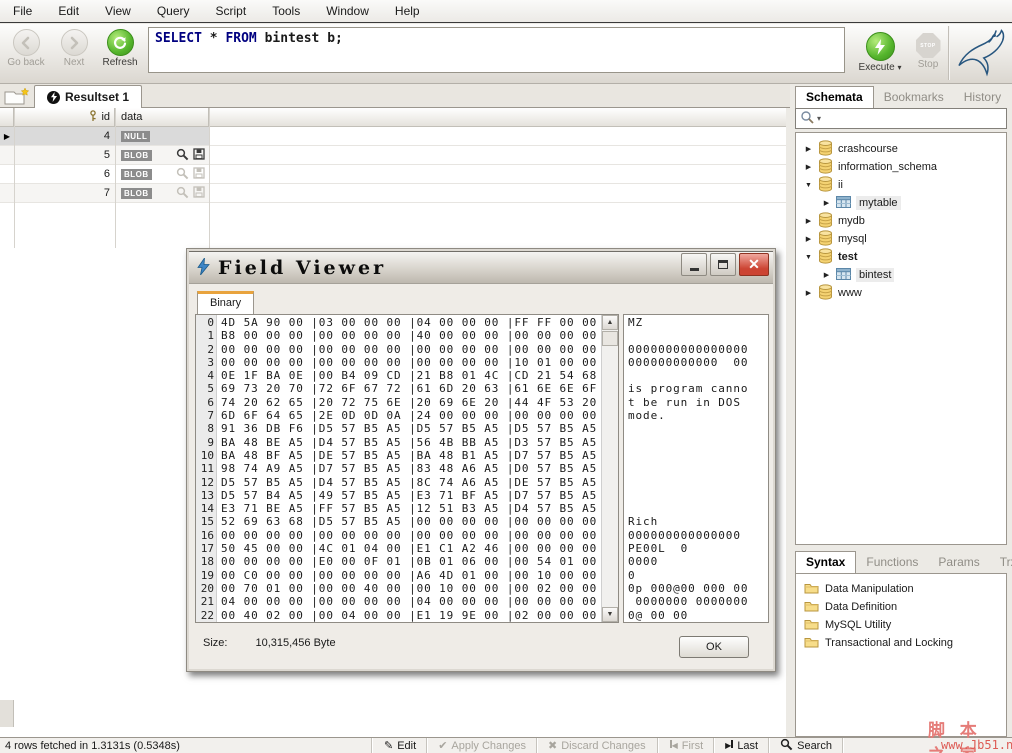 Image resolution: width=1012 pixels, height=753 pixels. What do you see at coordinates (88, 96) in the screenshot?
I see `tab-resultset-1: Resultset 1` at bounding box center [88, 96].